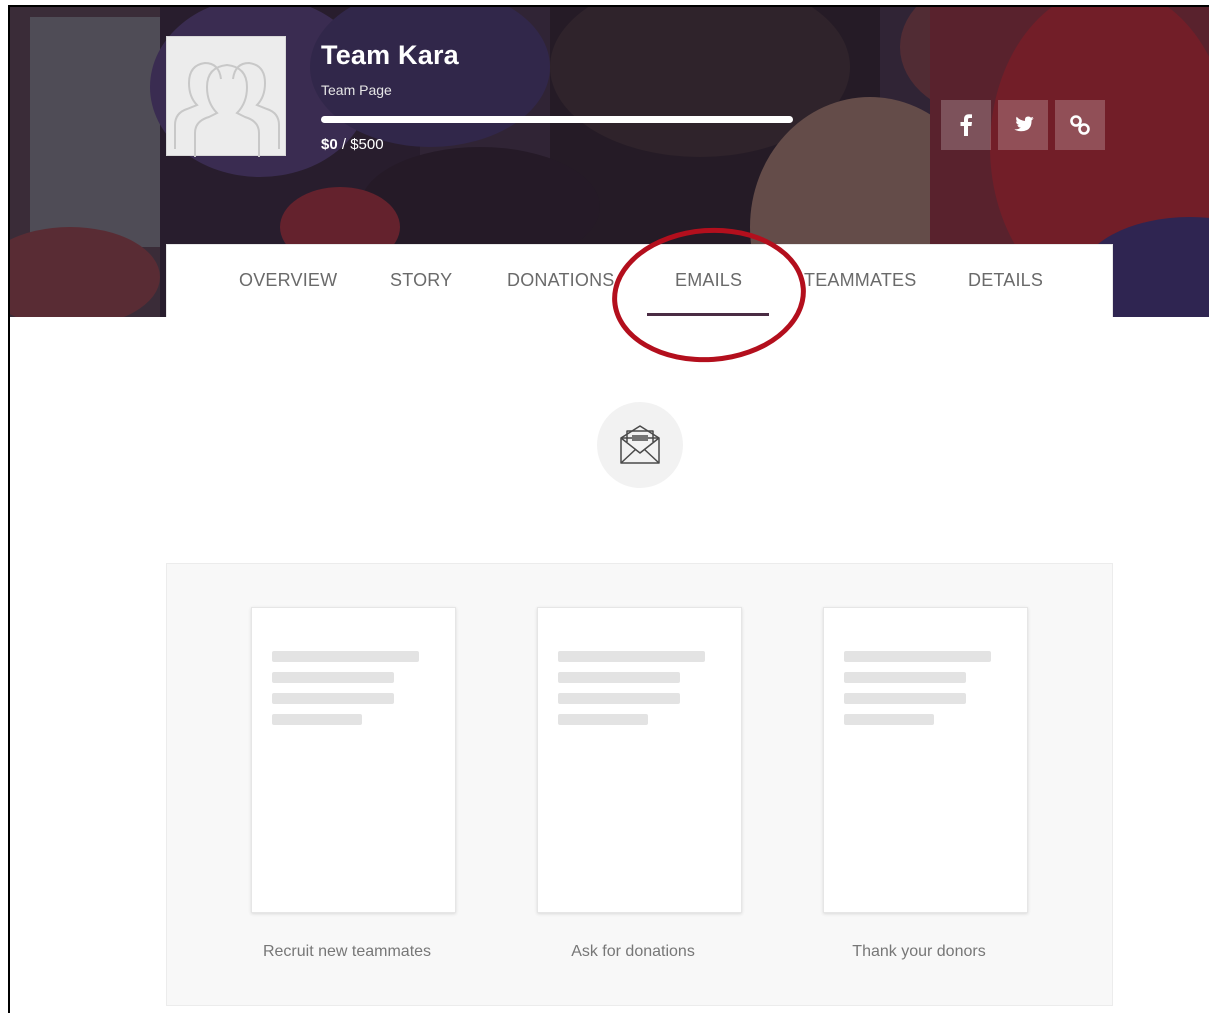 The height and width of the screenshot is (1013, 1209). I want to click on share-twitter-button, so click(1023, 125).